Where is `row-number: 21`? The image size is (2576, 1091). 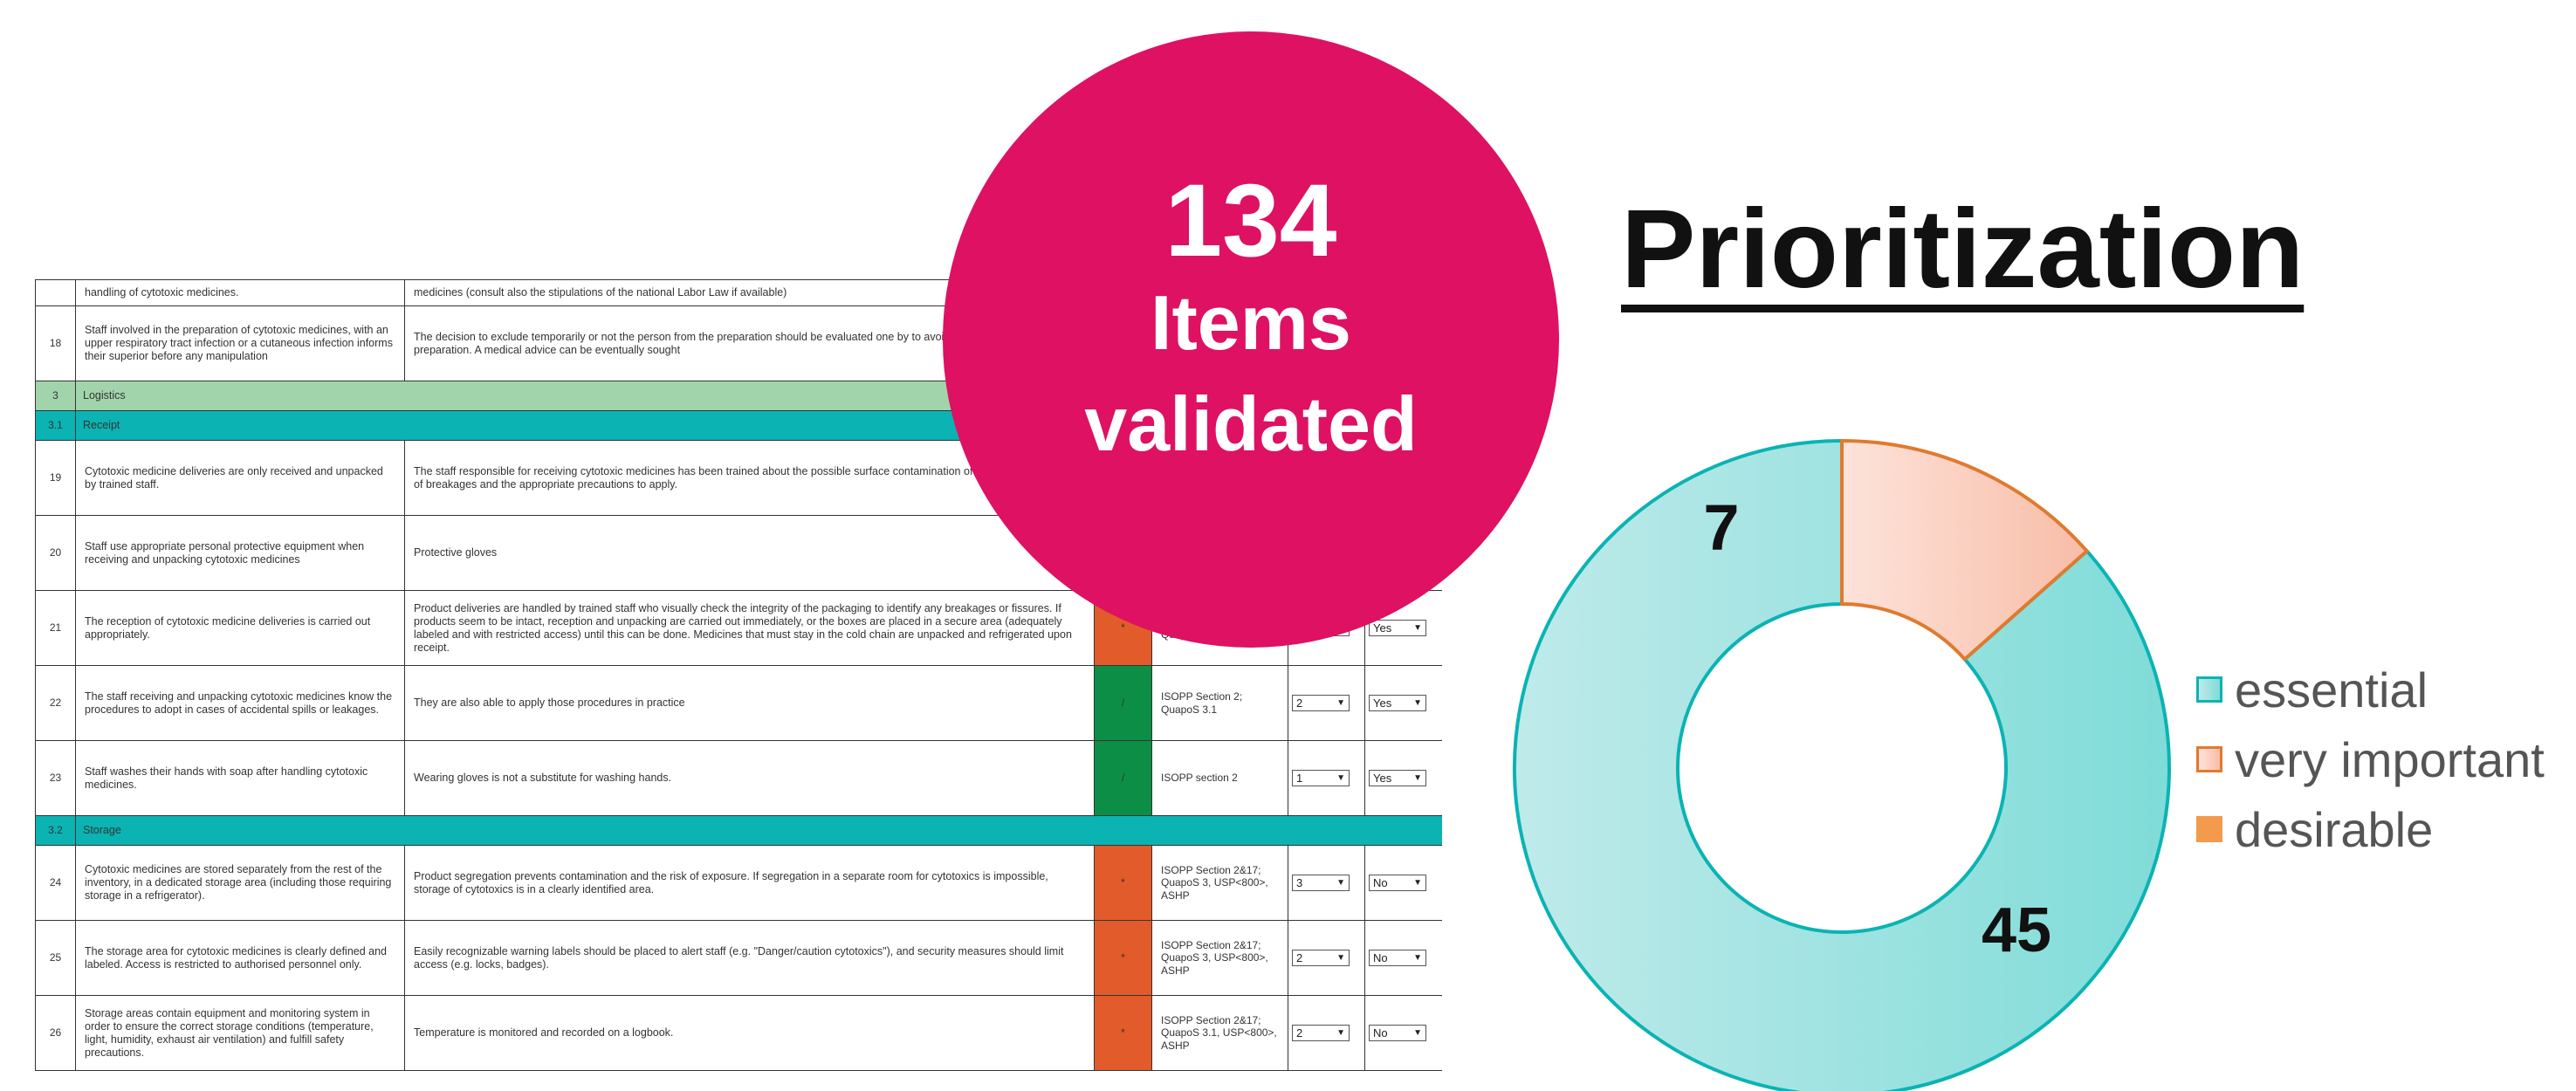
row-number: 21 is located at coordinates (56, 628).